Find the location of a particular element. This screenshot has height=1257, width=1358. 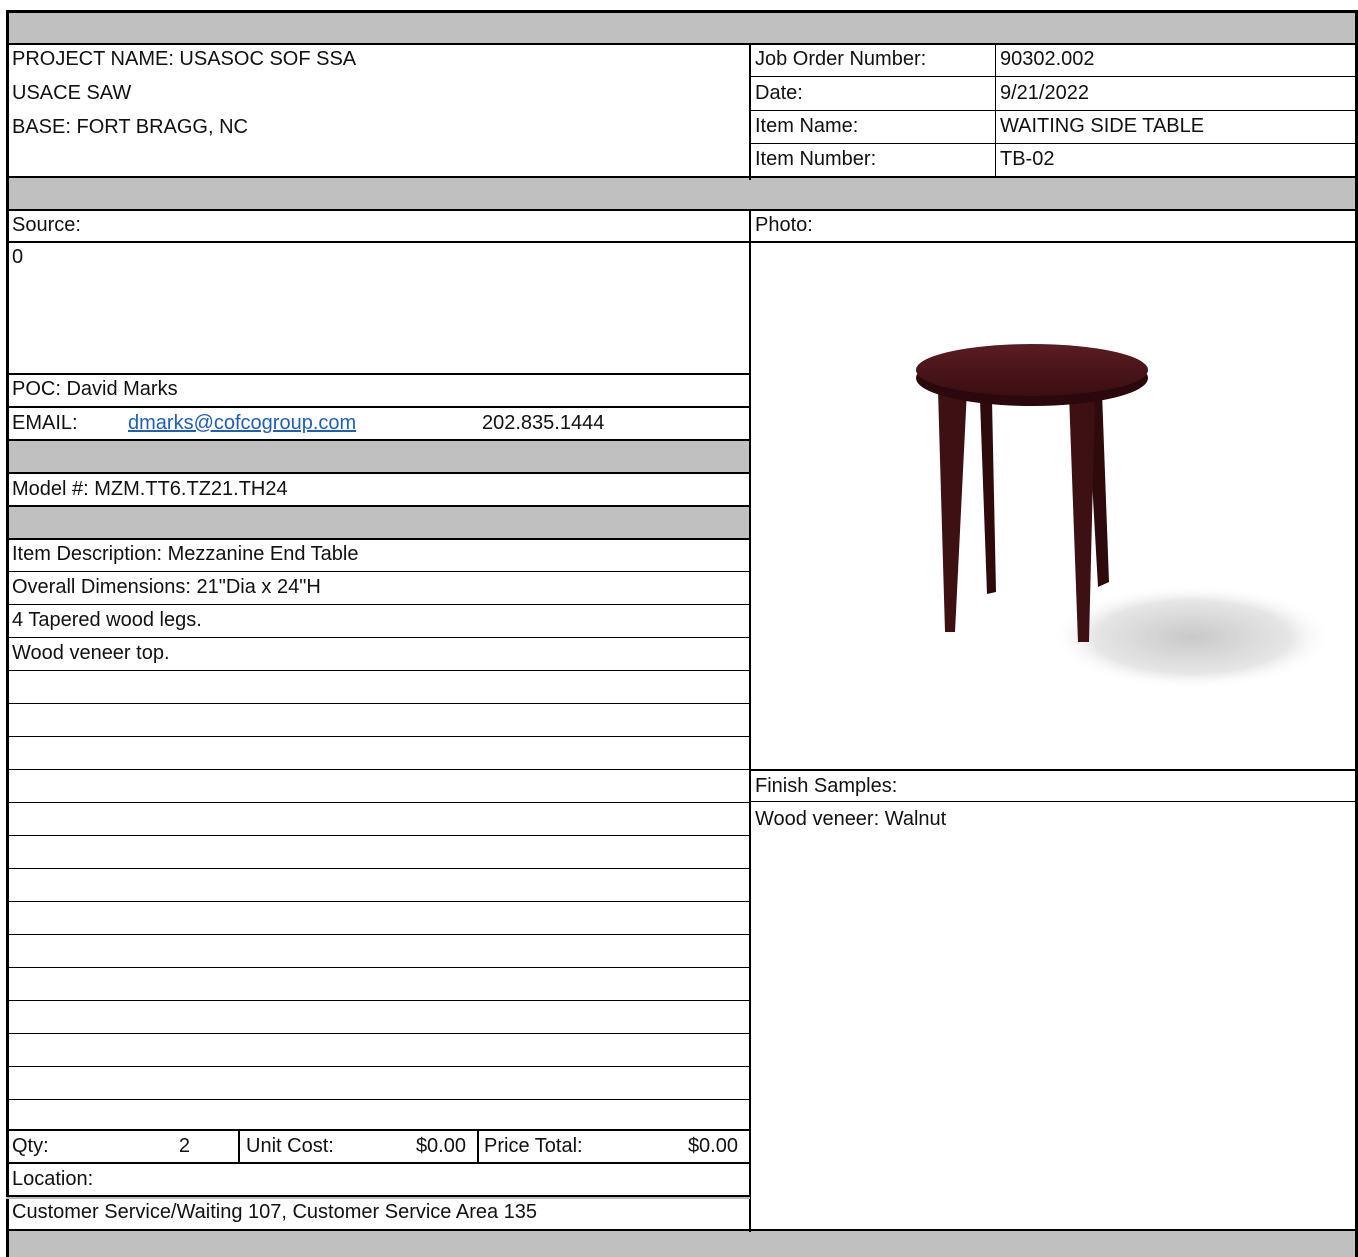

base-location: BASE: FORT BRAGG, NC is located at coordinates (130, 127).